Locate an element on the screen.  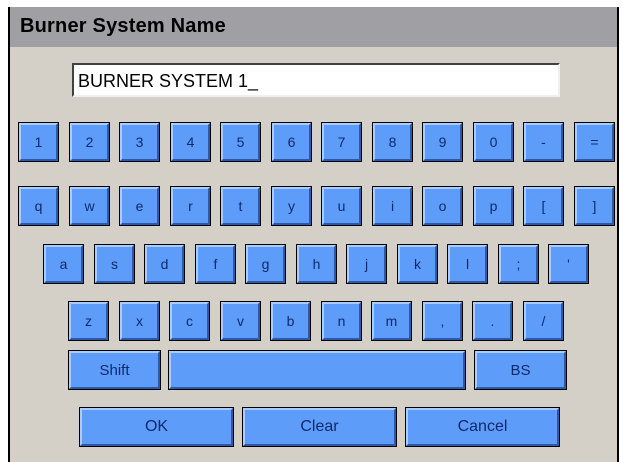
key-2-label: 2 is located at coordinates (89, 142).